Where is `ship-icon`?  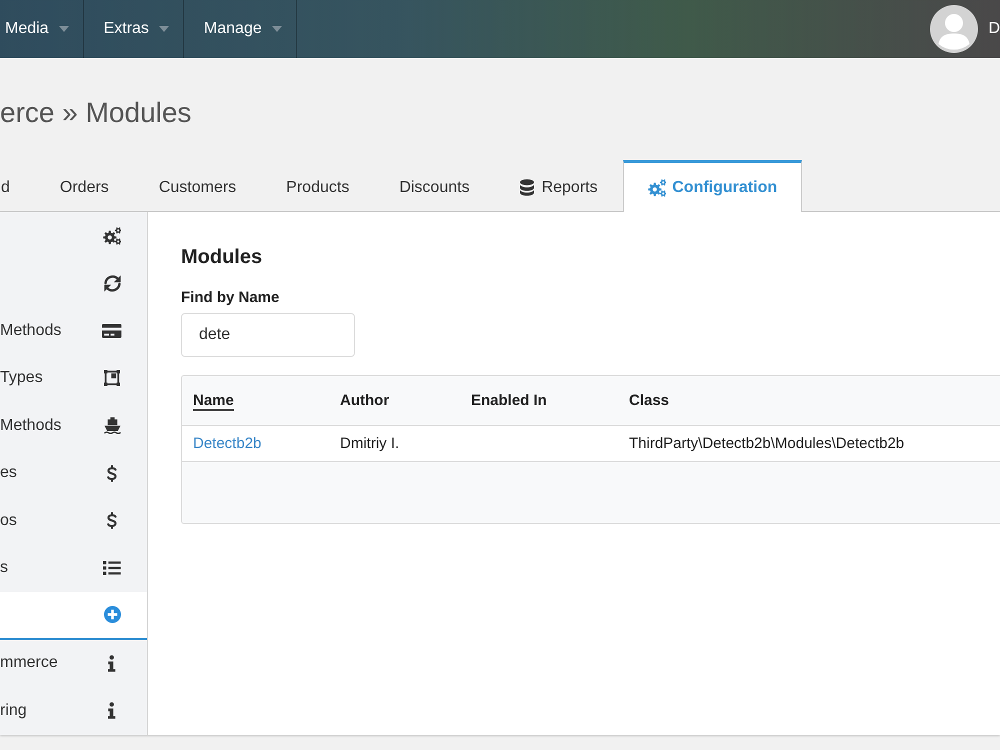 ship-icon is located at coordinates (112, 425).